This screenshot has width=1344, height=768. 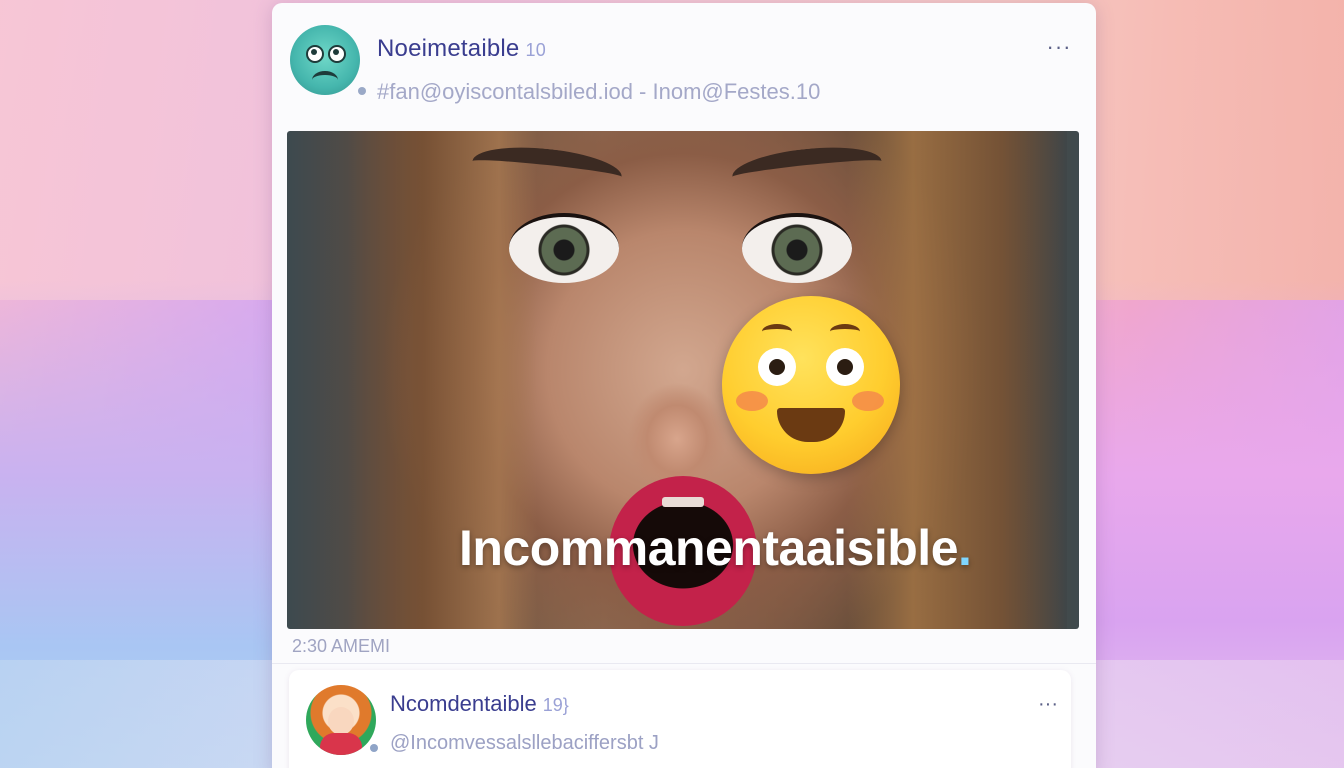 I want to click on username-badge: 10, so click(x=535, y=50).